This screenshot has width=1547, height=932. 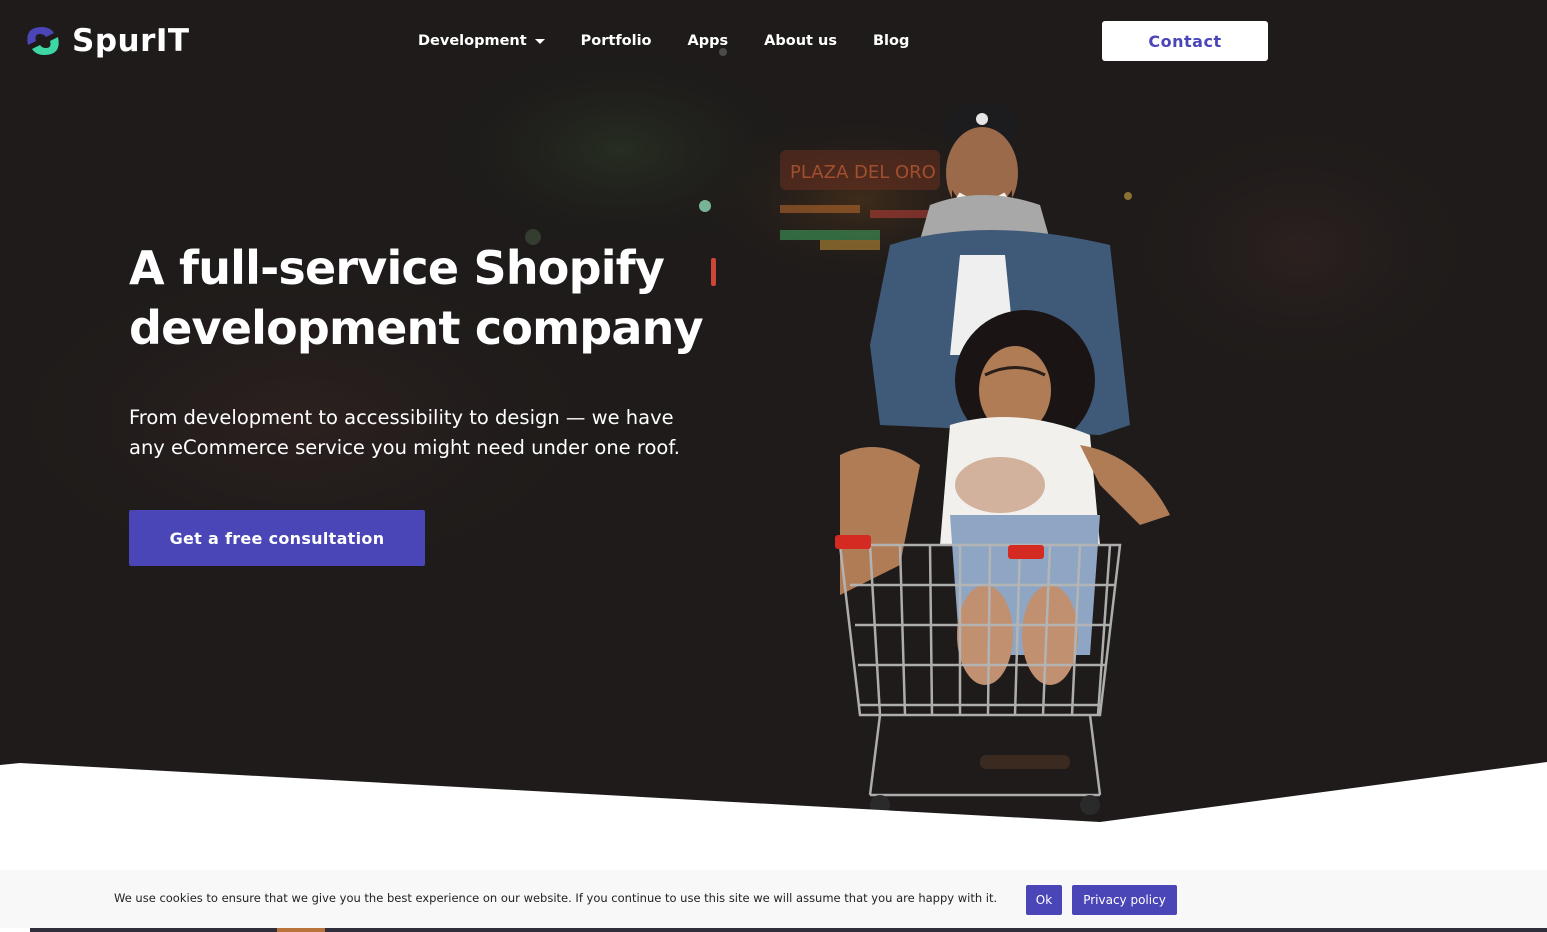 I want to click on hero-title-line-1: A full-service Shopify, so click(x=397, y=268).